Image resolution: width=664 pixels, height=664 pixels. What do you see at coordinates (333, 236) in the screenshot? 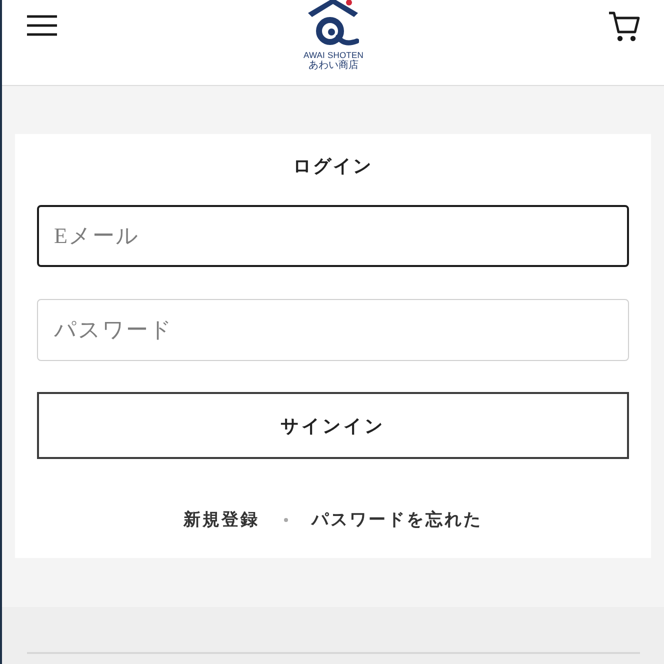
I see `email-field: Eメール` at bounding box center [333, 236].